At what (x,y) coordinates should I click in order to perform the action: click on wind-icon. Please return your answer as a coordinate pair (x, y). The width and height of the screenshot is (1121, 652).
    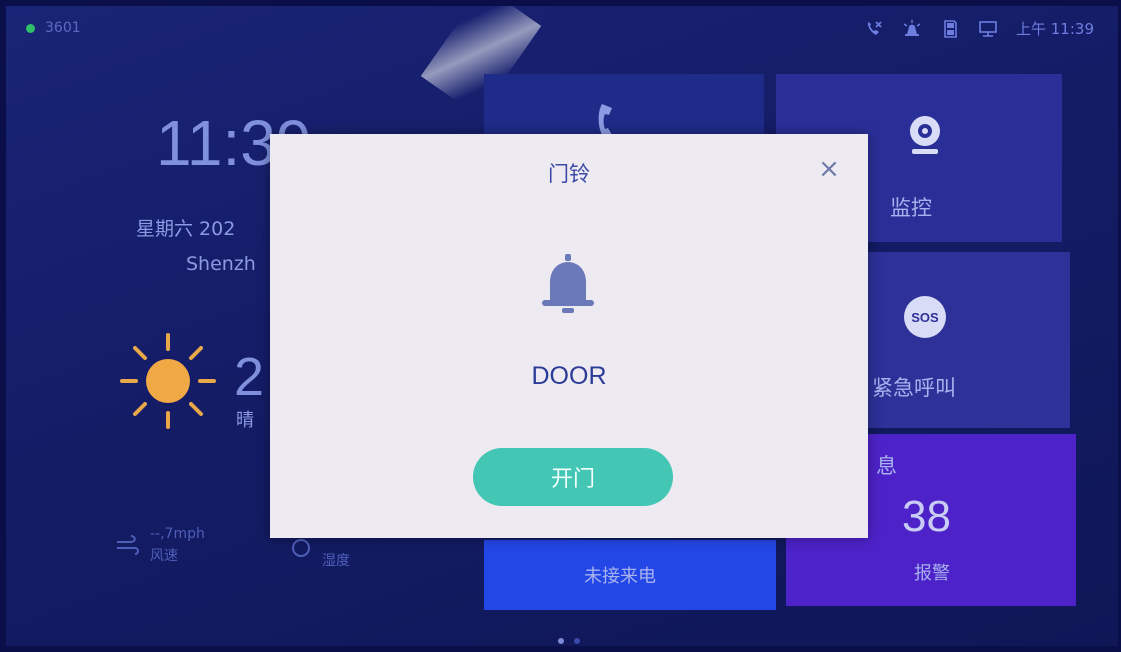
    Looking at the image, I should click on (128, 545).